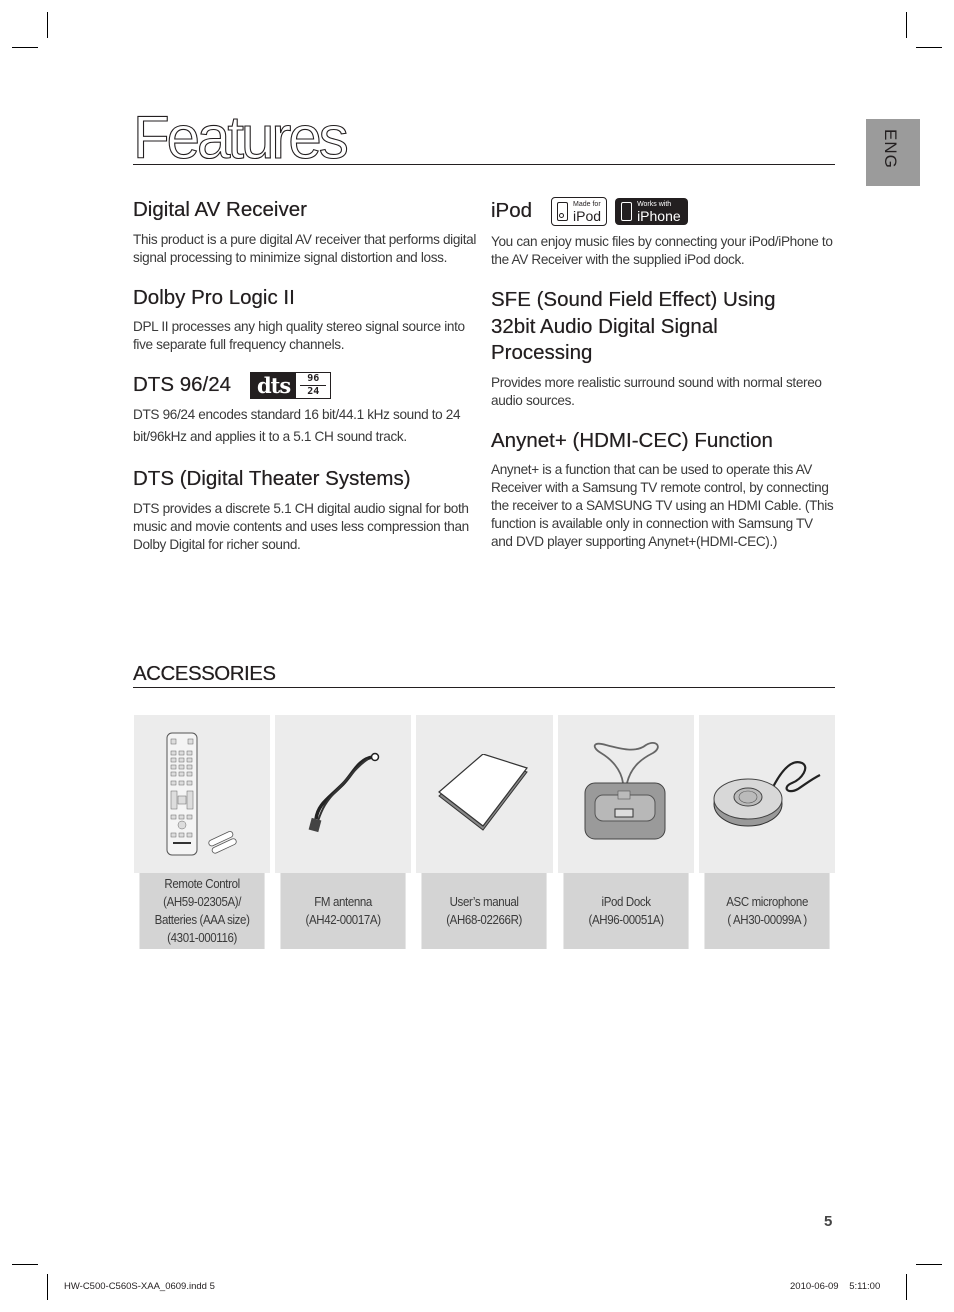 The width and height of the screenshot is (954, 1312). What do you see at coordinates (484, 911) in the screenshot?
I see `accessory-caption: User’s manual (AH68-02266R)` at bounding box center [484, 911].